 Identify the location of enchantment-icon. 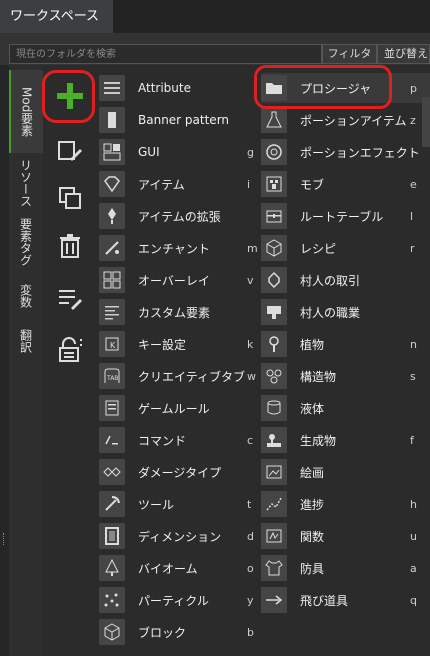
(112, 248).